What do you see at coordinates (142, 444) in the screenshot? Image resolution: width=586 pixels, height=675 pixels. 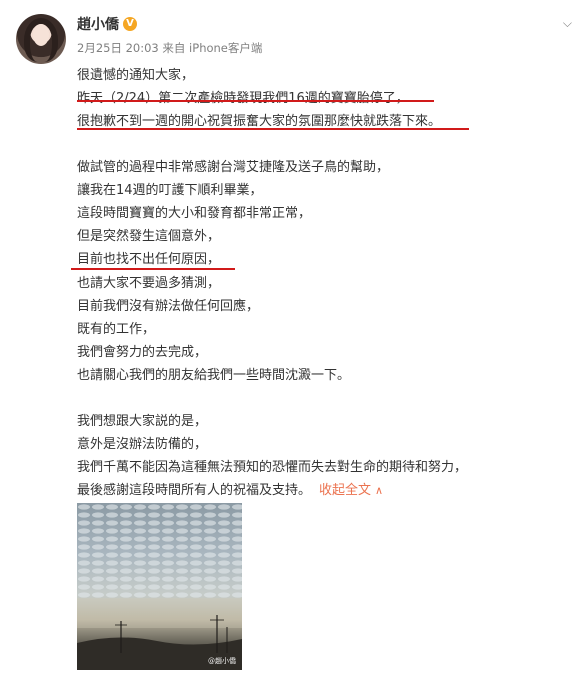 I see `post-line: 意外是沒辦法防備的，` at bounding box center [142, 444].